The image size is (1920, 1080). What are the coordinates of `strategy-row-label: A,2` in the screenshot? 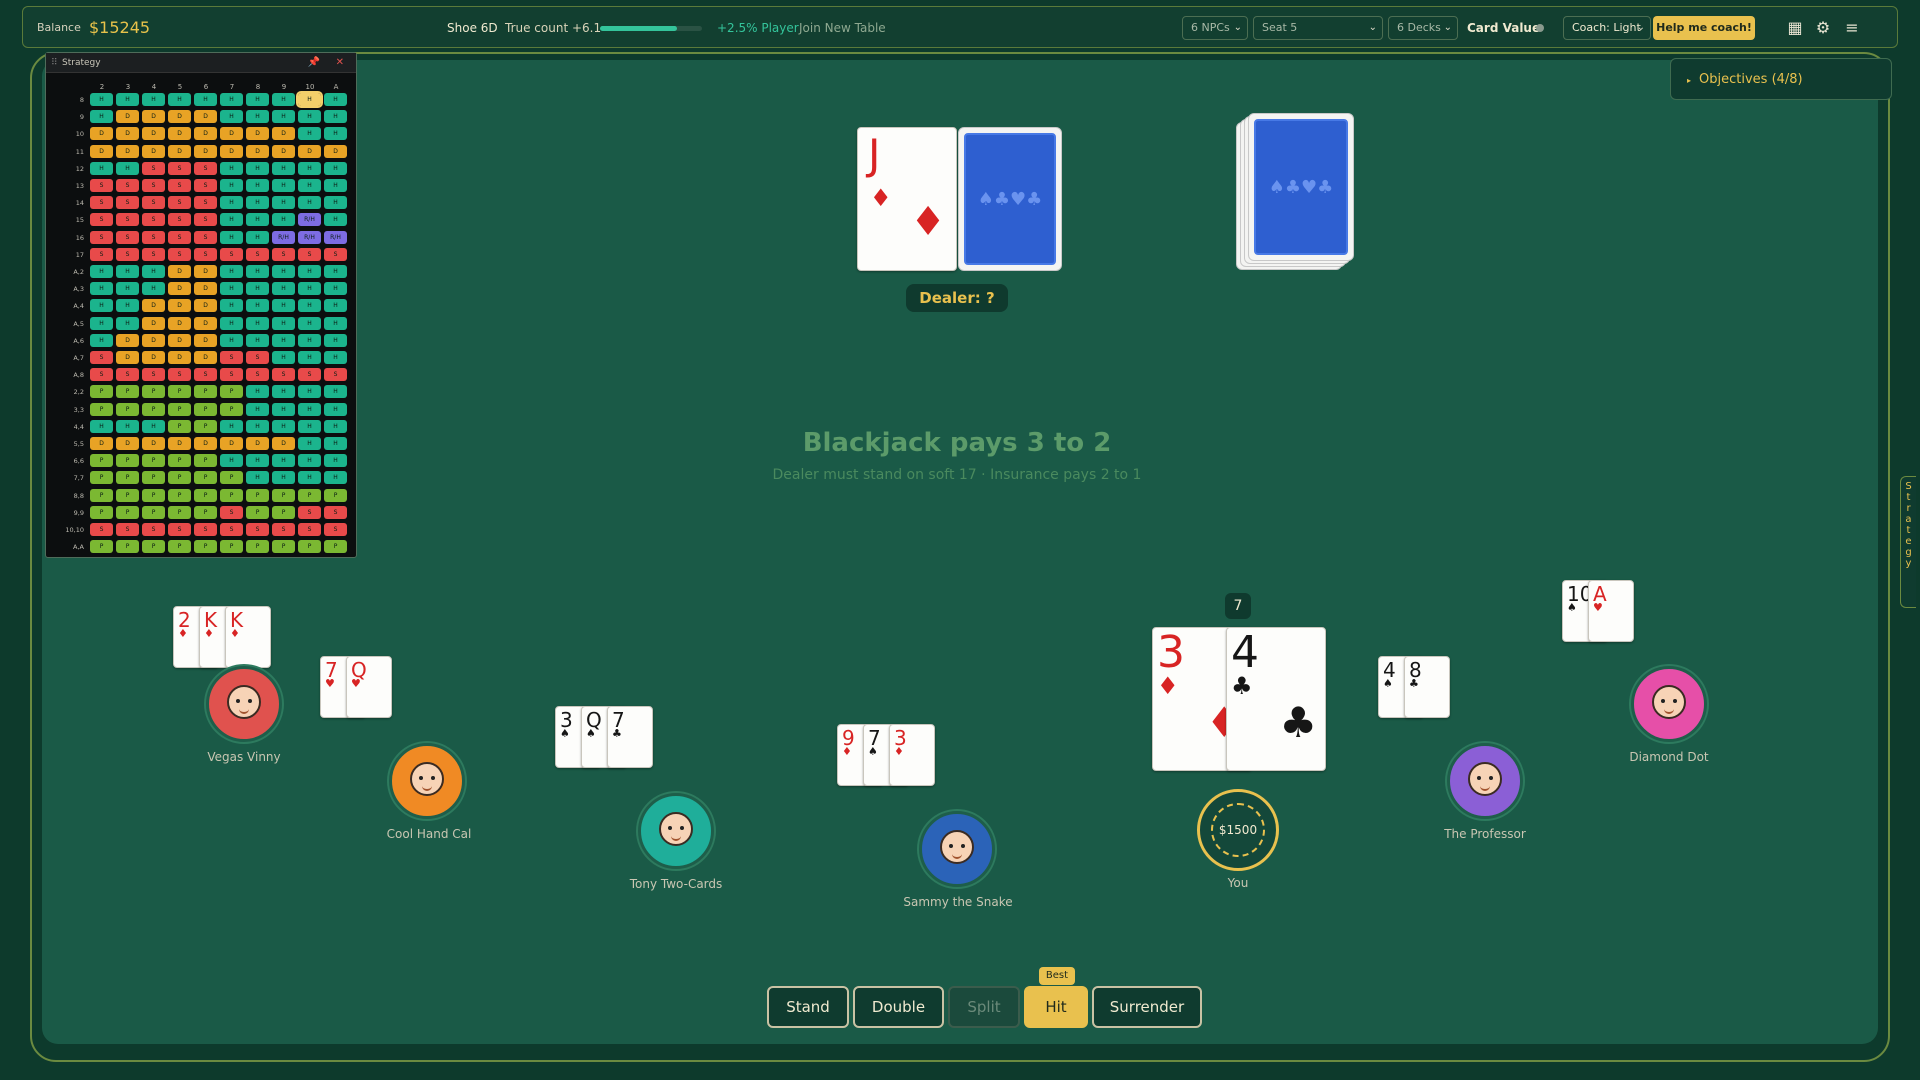 It's located at (78, 272).